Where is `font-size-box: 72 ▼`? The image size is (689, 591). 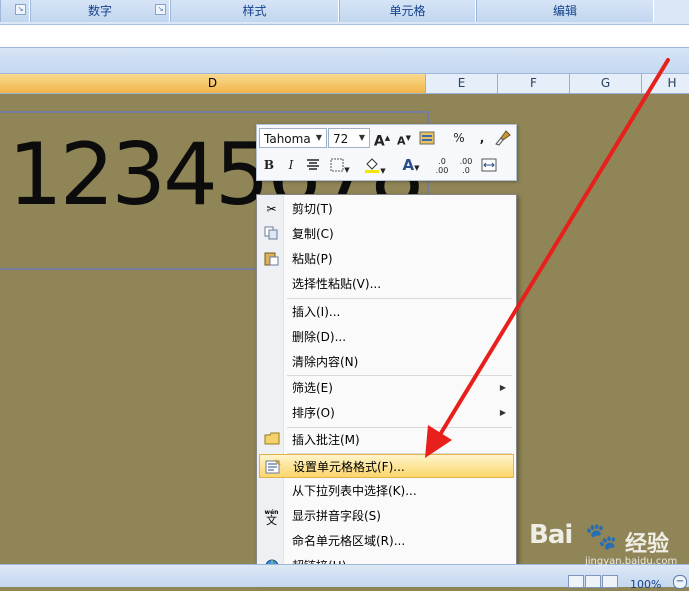
font-size-box: 72 ▼ is located at coordinates (349, 138).